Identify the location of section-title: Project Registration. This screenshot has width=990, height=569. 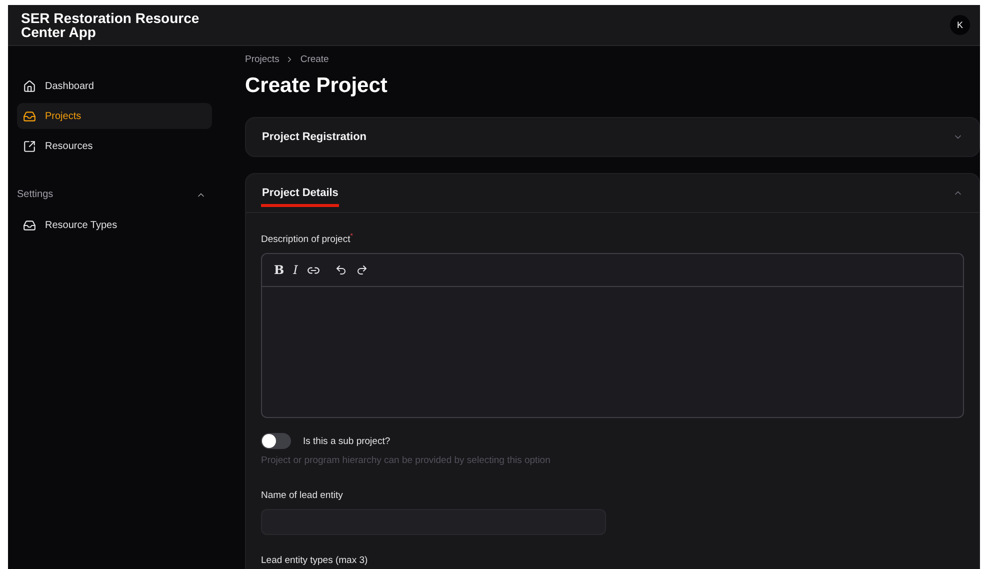
(314, 137).